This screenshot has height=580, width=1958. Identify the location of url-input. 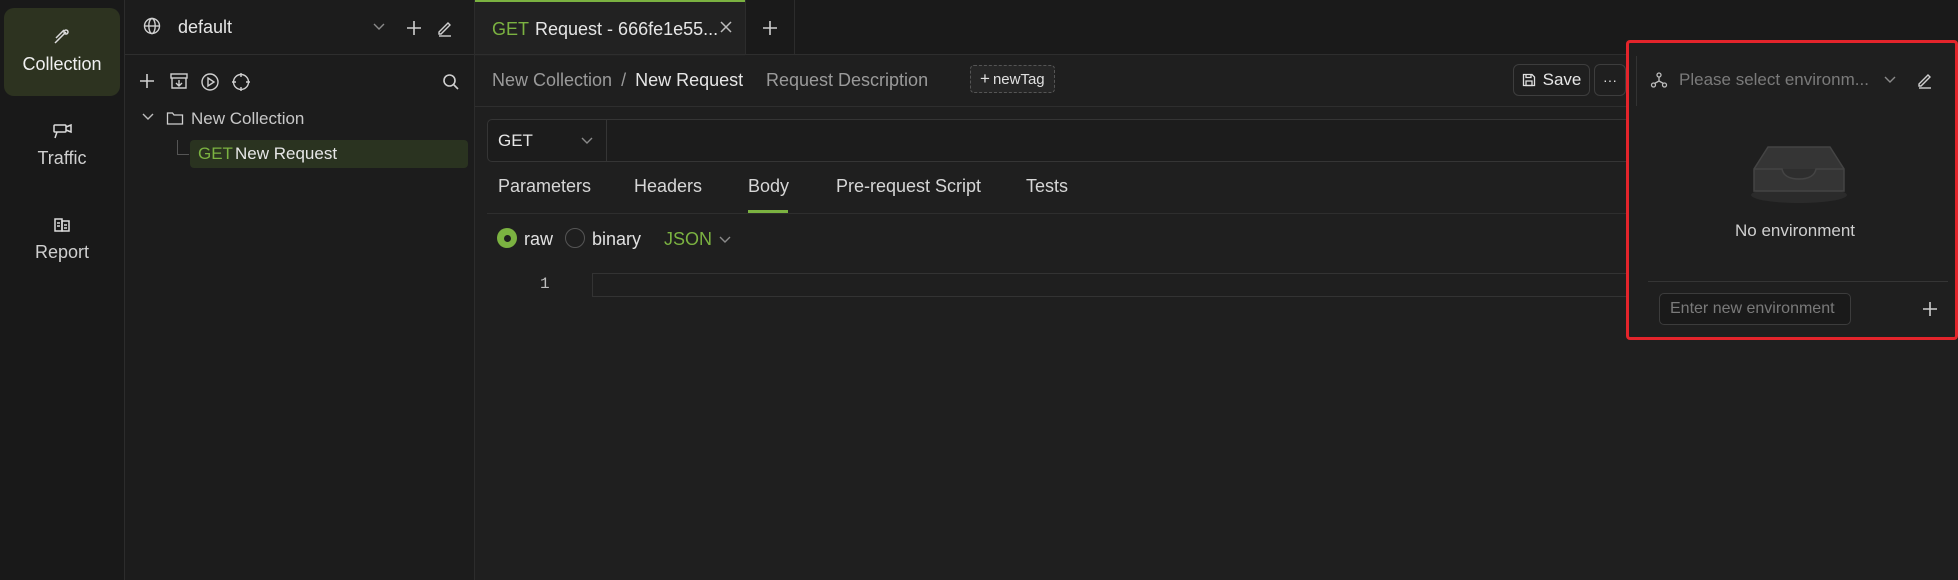
(1113, 140).